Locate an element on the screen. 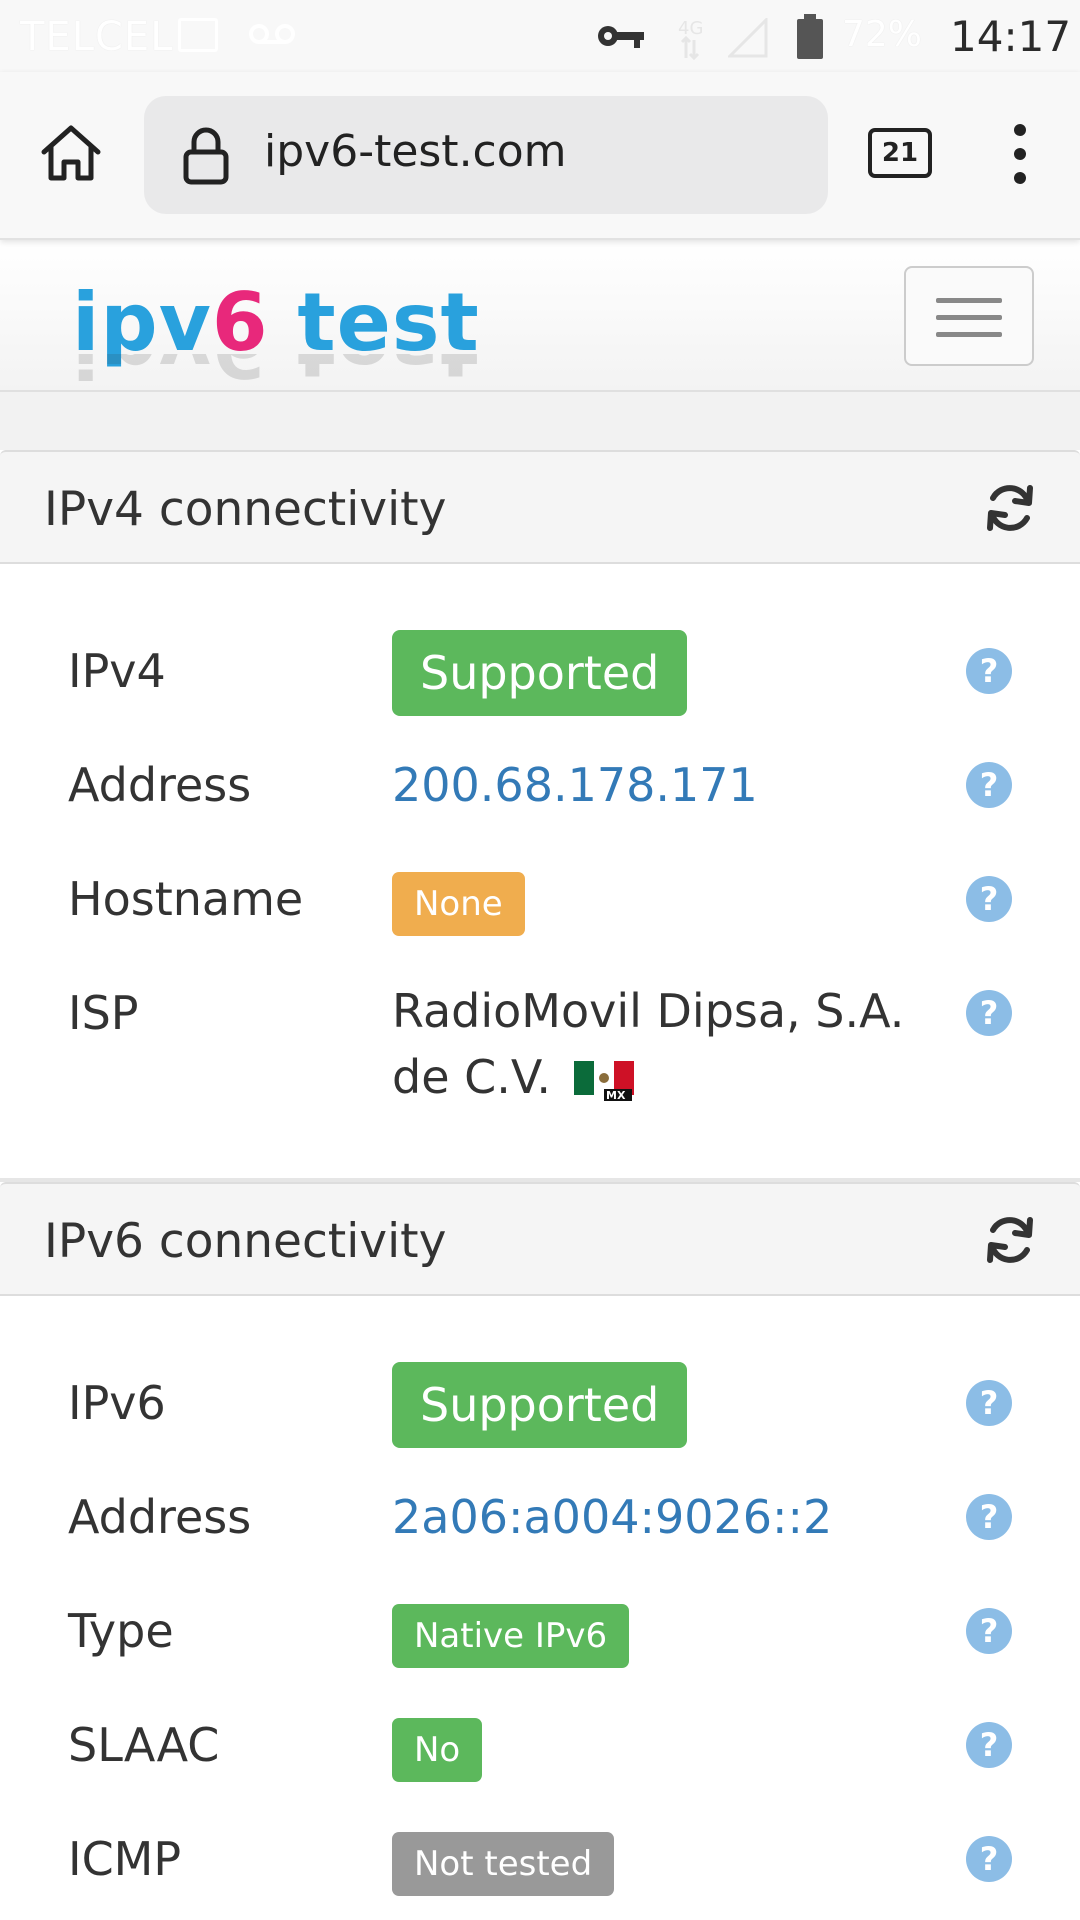  flag-country-code: MX is located at coordinates (616, 1095).